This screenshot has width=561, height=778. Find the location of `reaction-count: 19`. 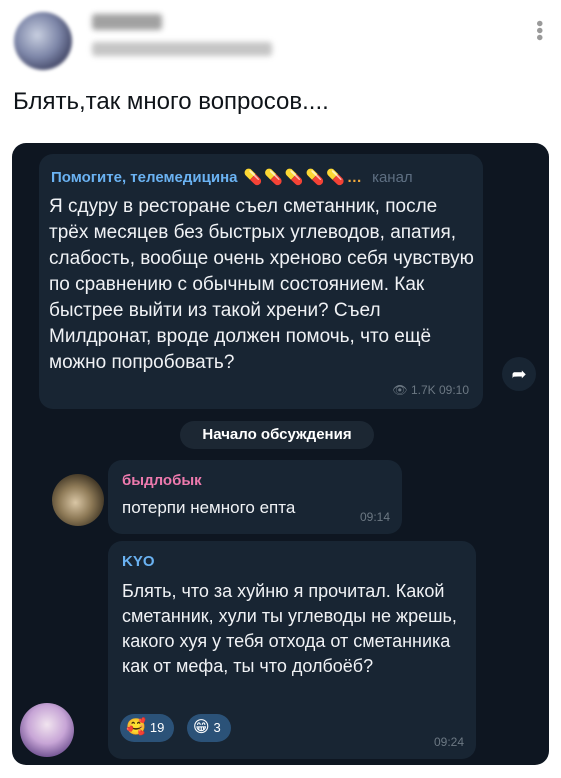

reaction-count: 19 is located at coordinates (157, 727).